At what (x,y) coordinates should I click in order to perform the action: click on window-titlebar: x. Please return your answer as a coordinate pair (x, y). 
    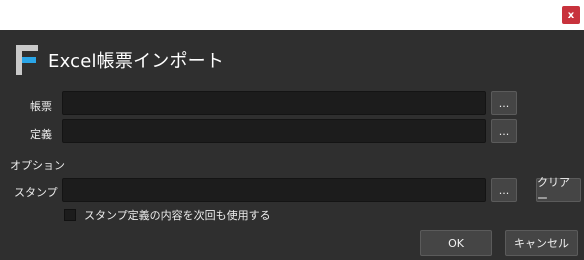
    Looking at the image, I should click on (292, 15).